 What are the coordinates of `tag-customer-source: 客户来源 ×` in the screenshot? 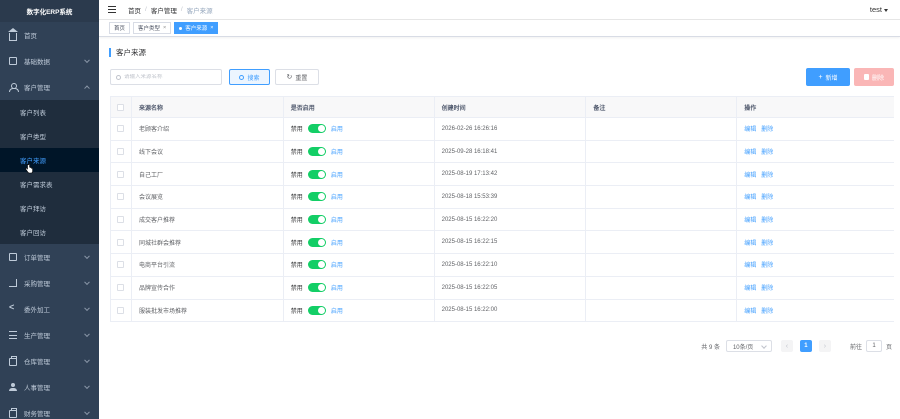 It's located at (196, 28).